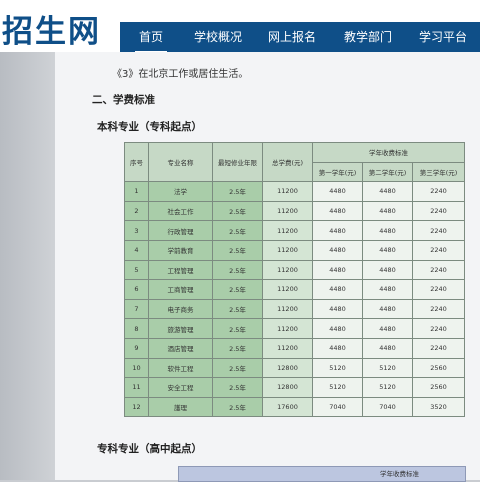 This screenshot has height=482, width=480. Describe the element at coordinates (180, 74) in the screenshot. I see `intro-line: 《3》在北京工作或居住生活。` at that location.